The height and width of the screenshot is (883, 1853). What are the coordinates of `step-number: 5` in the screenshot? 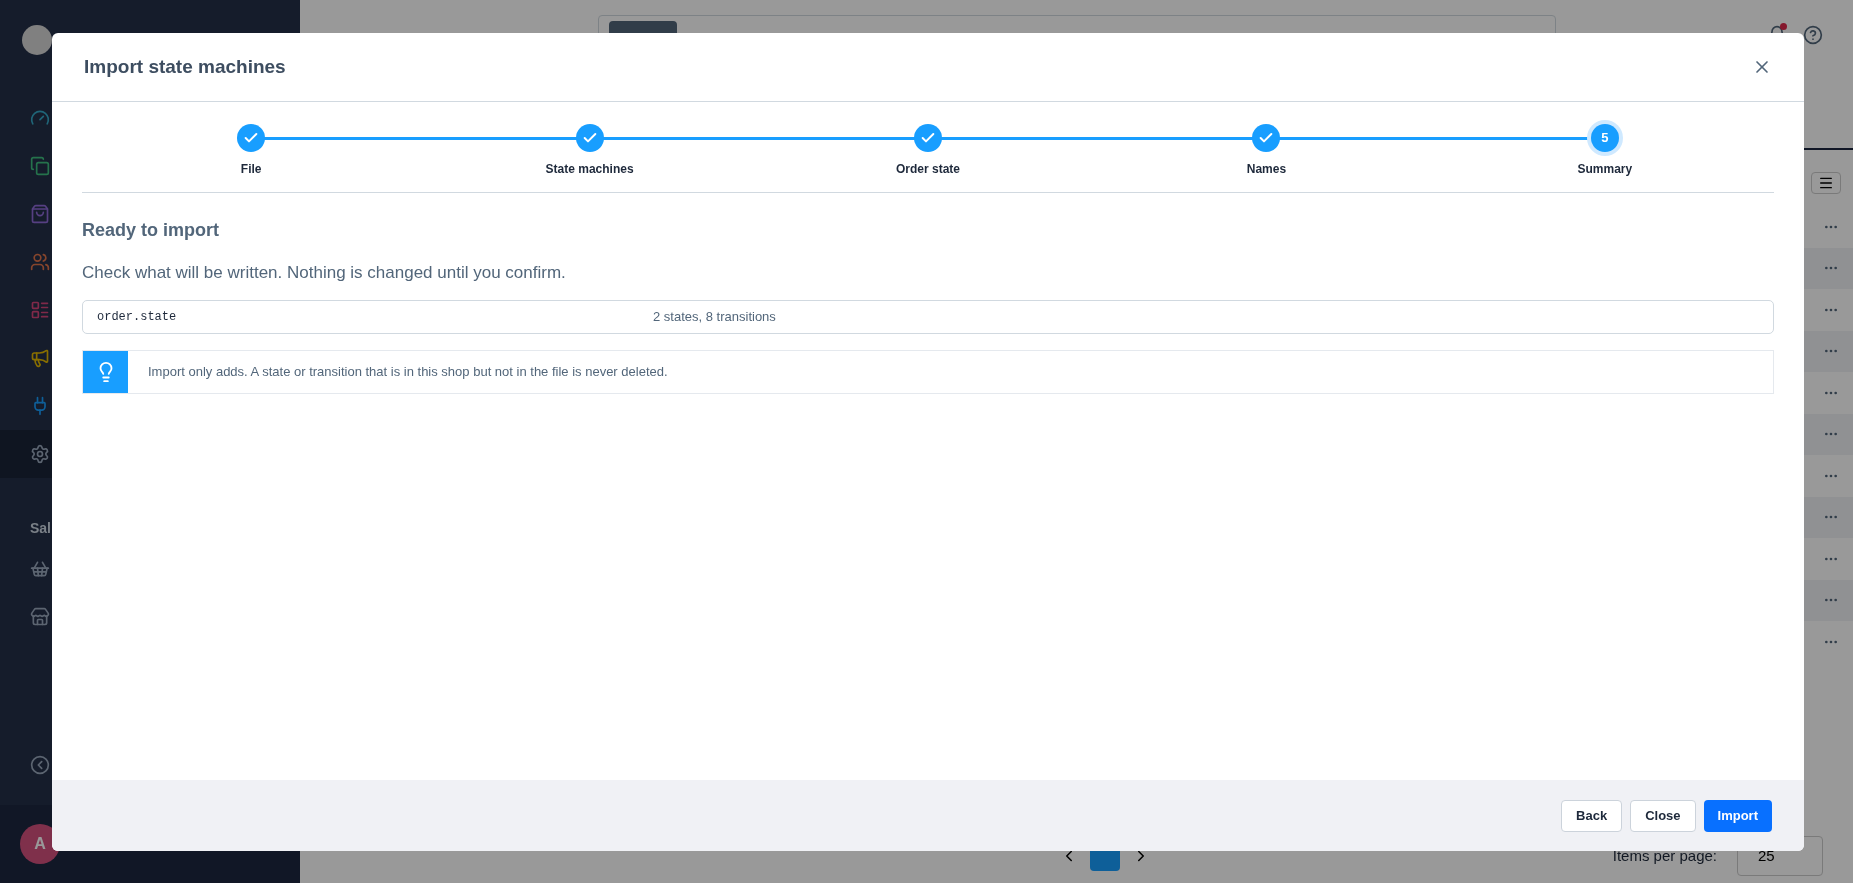 It's located at (1604, 138).